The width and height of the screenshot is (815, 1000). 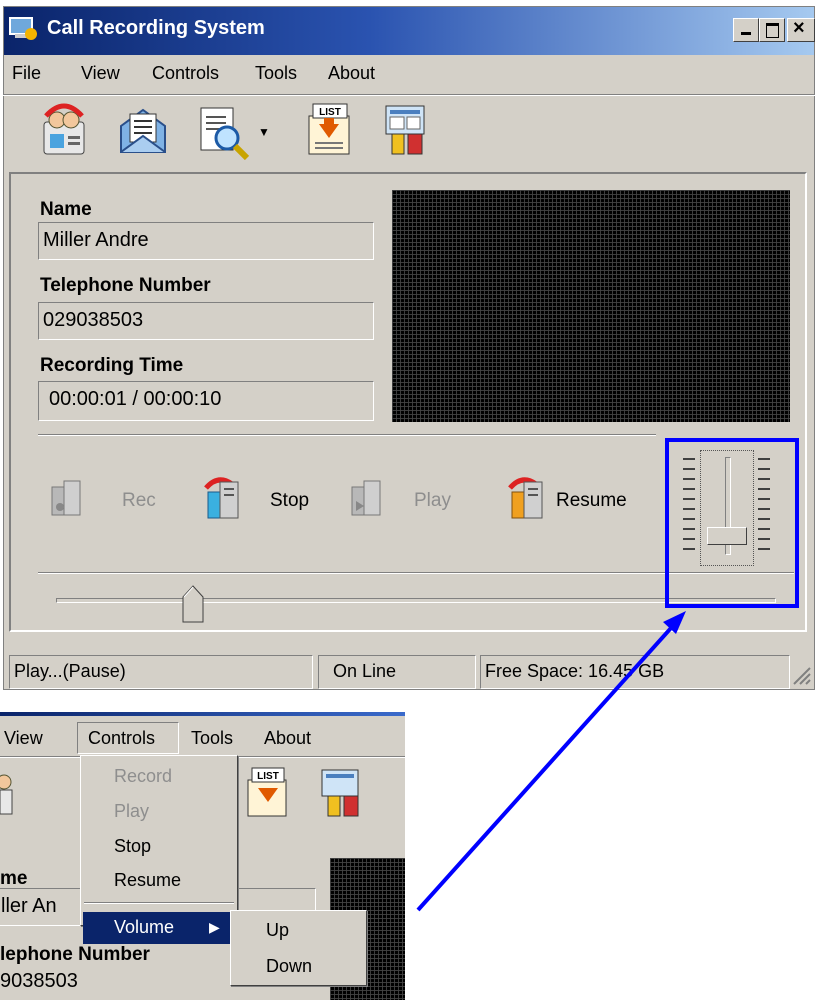 I want to click on menu-item-resume: Resume, so click(x=147, y=880).